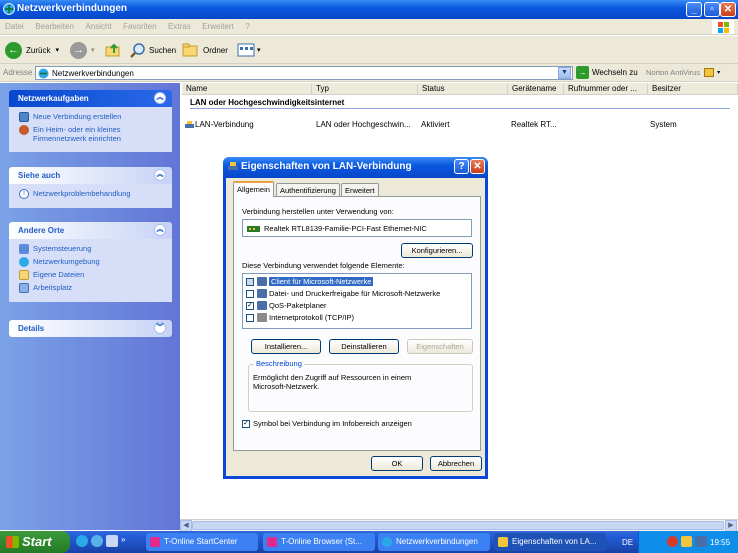 The height and width of the screenshot is (553, 738). What do you see at coordinates (463, 89) in the screenshot?
I see `column-status: Status` at bounding box center [463, 89].